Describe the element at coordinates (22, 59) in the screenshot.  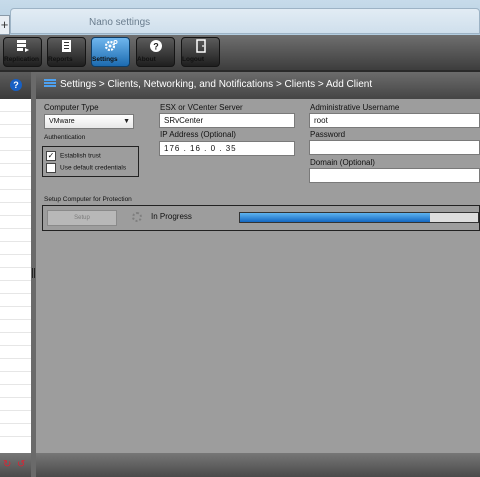
I see `replication-label: Replication` at that location.